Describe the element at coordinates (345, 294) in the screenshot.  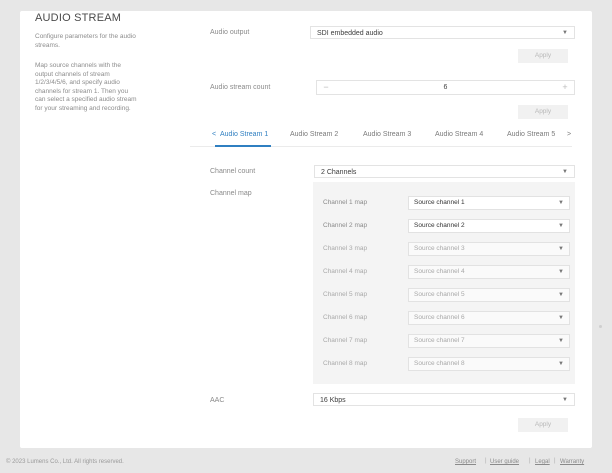
I see `channel-map-row-label: Channel 5 map` at that location.